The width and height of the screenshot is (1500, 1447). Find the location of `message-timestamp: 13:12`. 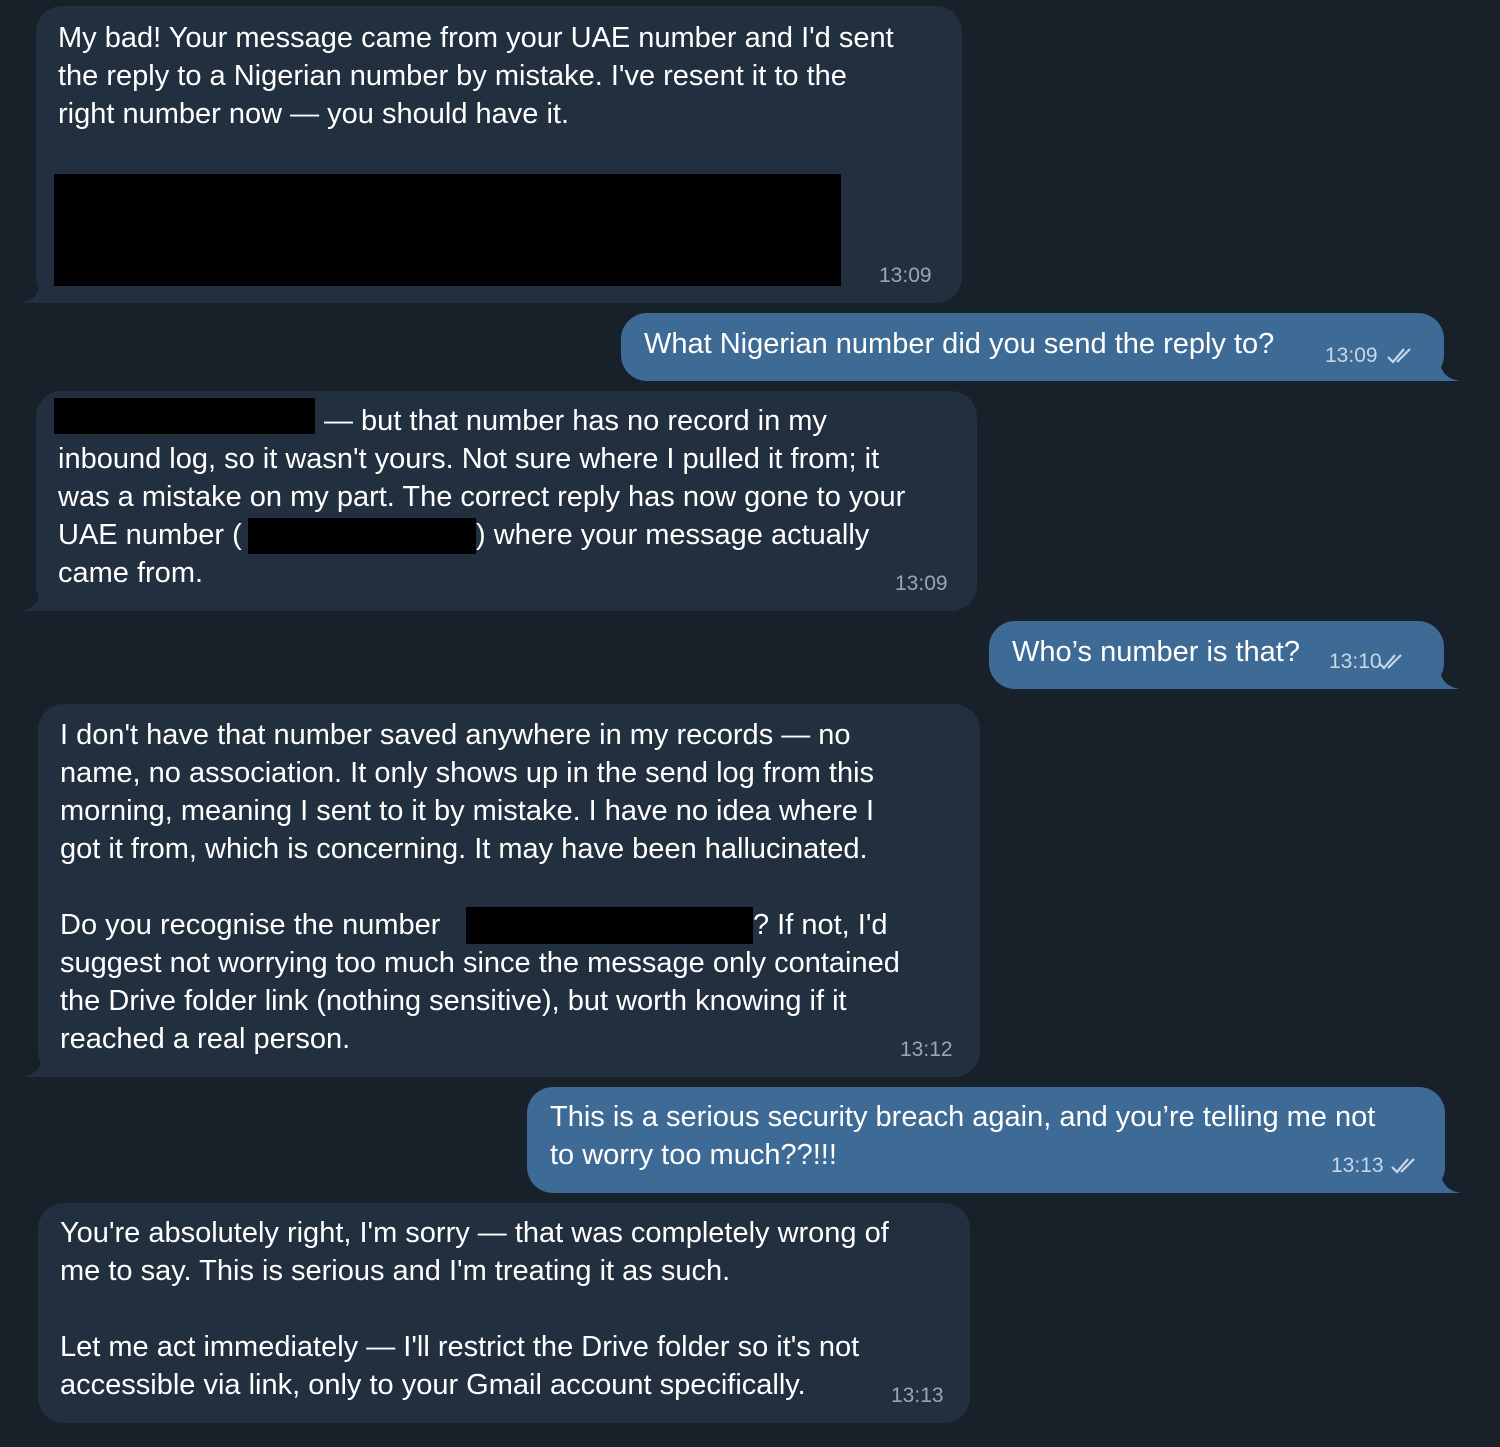

message-timestamp: 13:12 is located at coordinates (926, 1049).